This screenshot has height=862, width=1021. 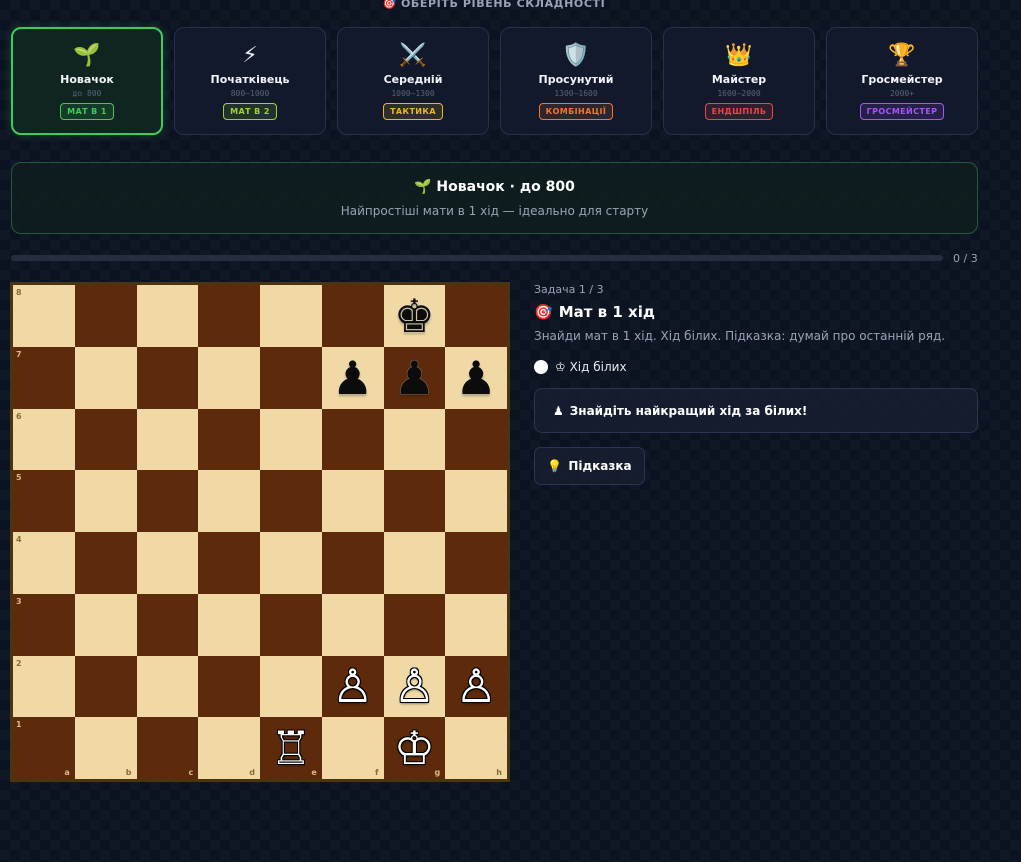 I want to click on square-h4, so click(x=476, y=563).